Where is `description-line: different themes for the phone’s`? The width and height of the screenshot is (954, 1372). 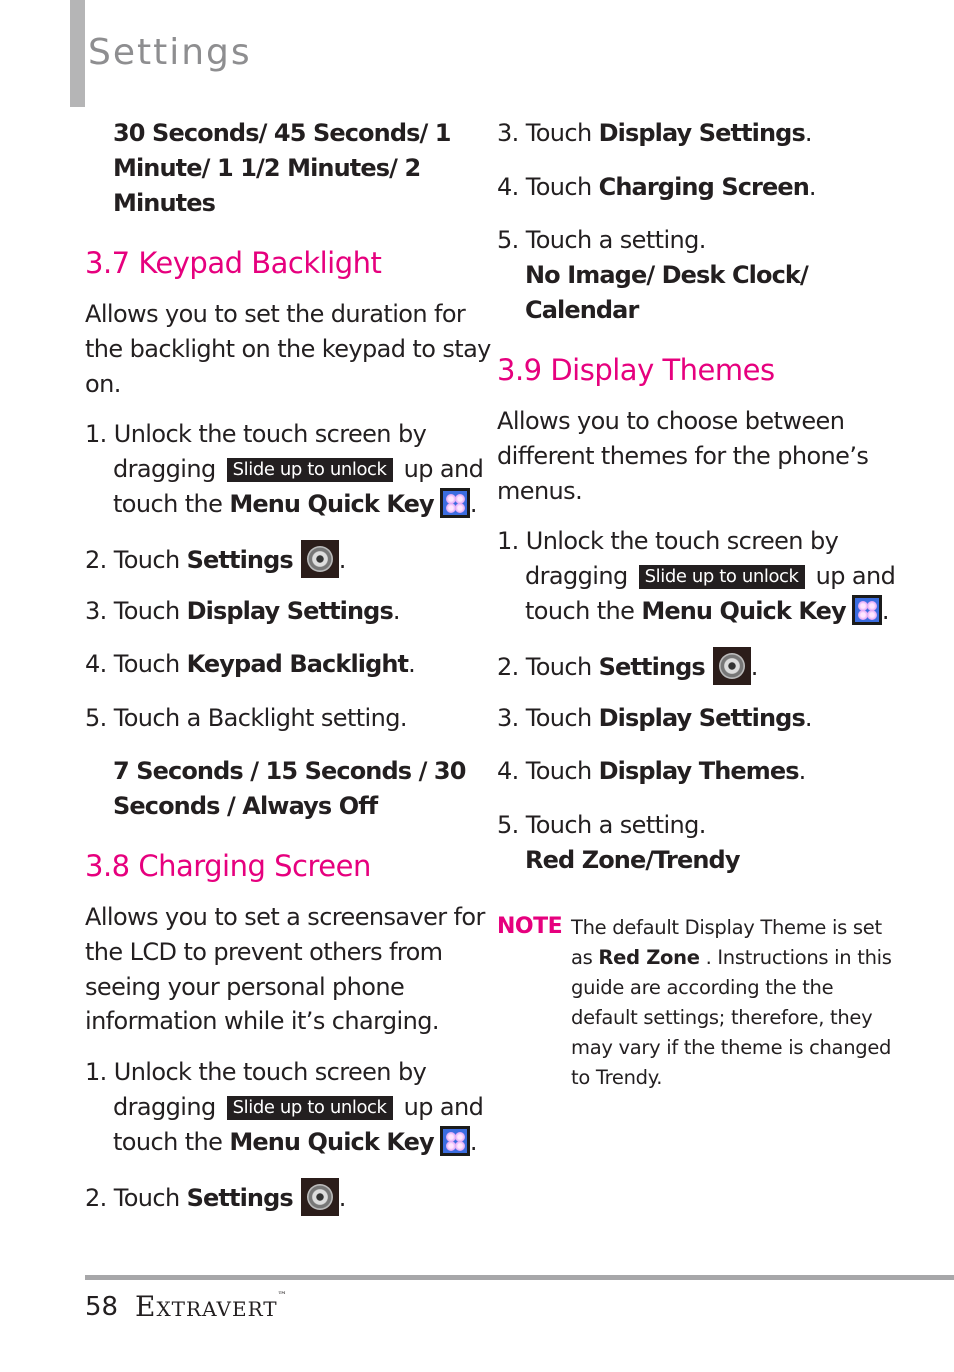
description-line: different themes for the phone’s is located at coordinates (683, 456).